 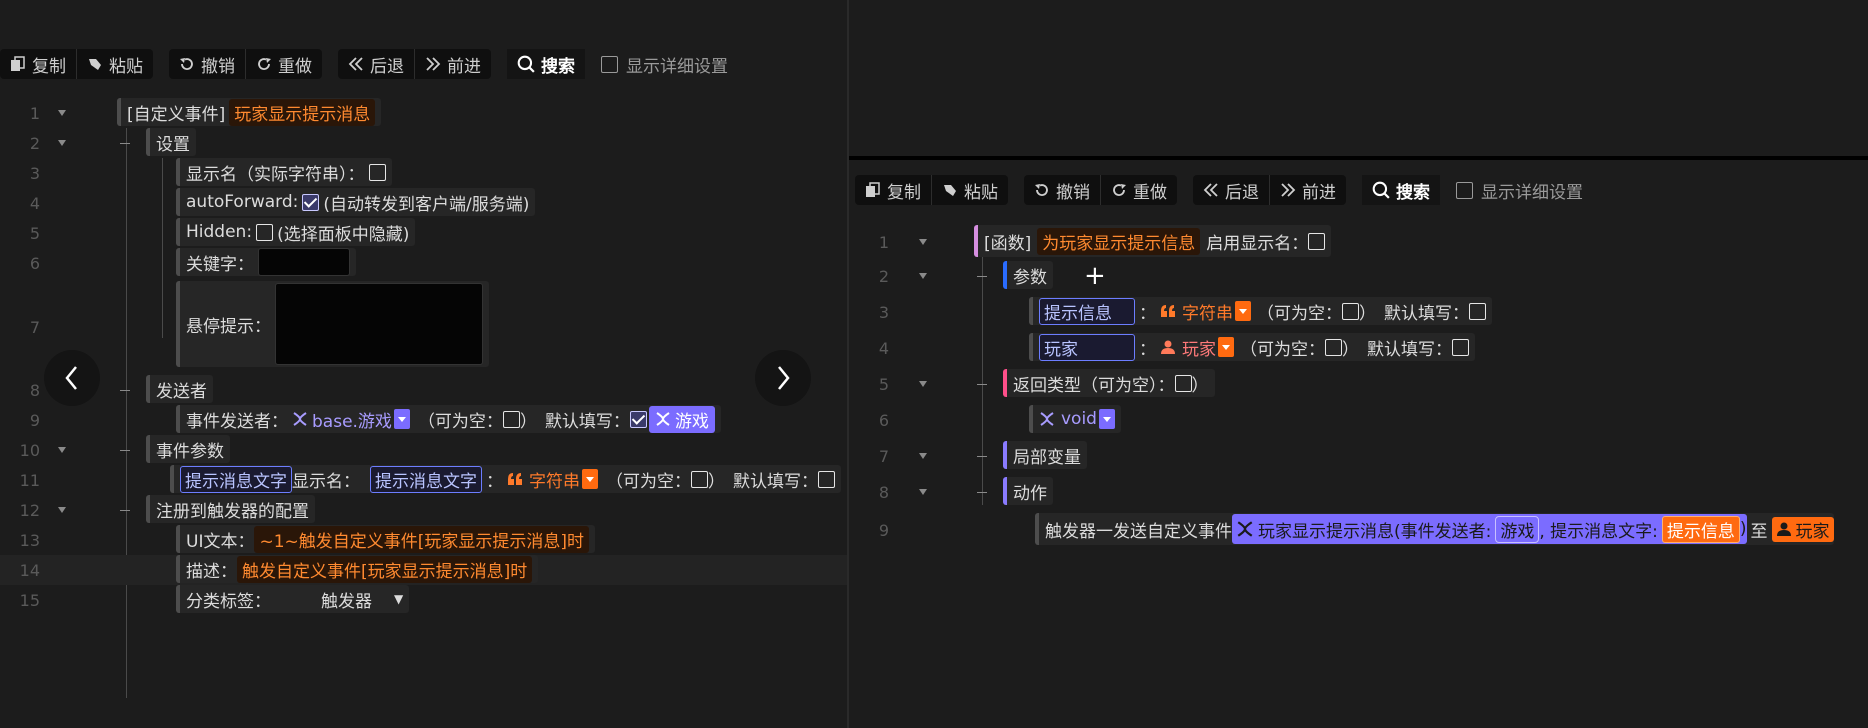 What do you see at coordinates (1087, 347) in the screenshot?
I see `param-name-input: 玩家` at bounding box center [1087, 347].